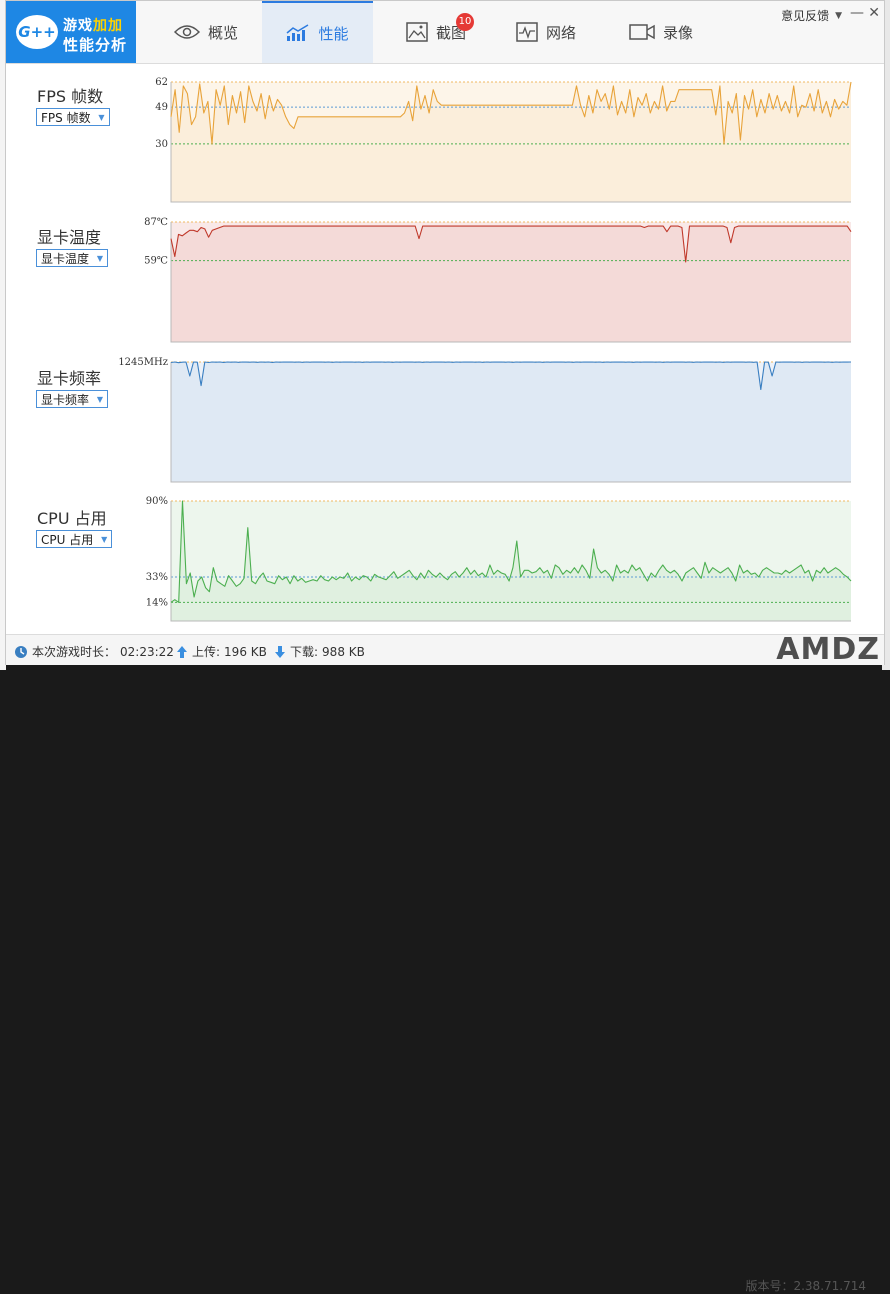  Describe the element at coordinates (245, 651) in the screenshot. I see `upload-value: 196 KB` at that location.